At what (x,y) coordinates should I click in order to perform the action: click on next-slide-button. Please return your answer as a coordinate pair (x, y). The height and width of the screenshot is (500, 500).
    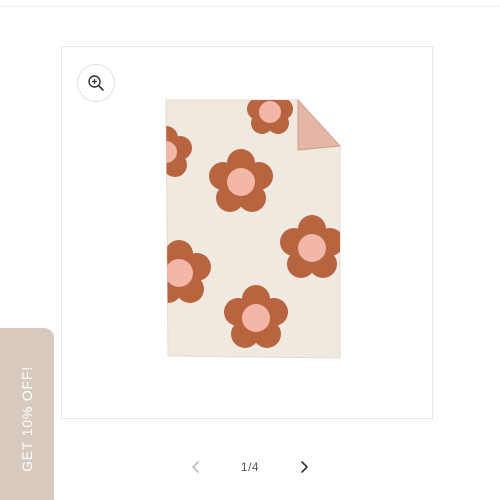
    Looking at the image, I should click on (304, 467).